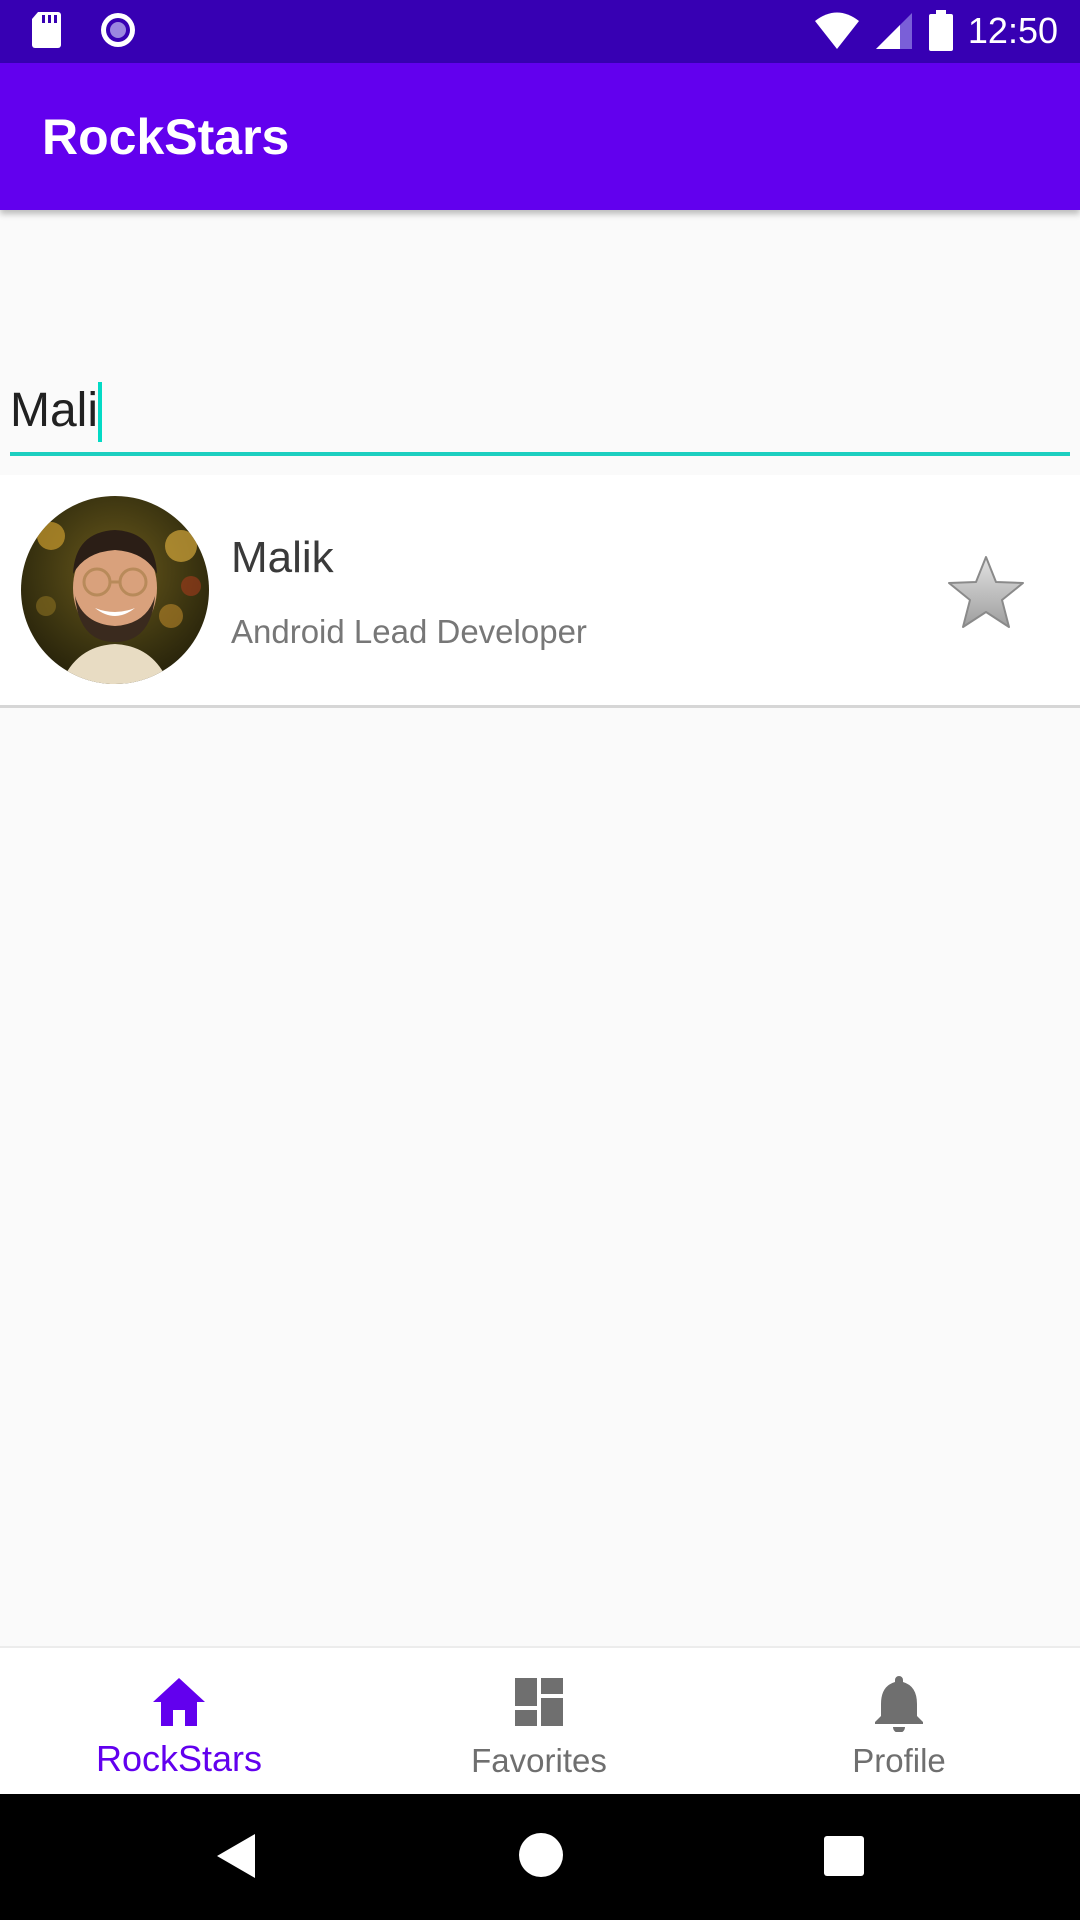  Describe the element at coordinates (986, 593) in the screenshot. I see `star-icon` at that location.